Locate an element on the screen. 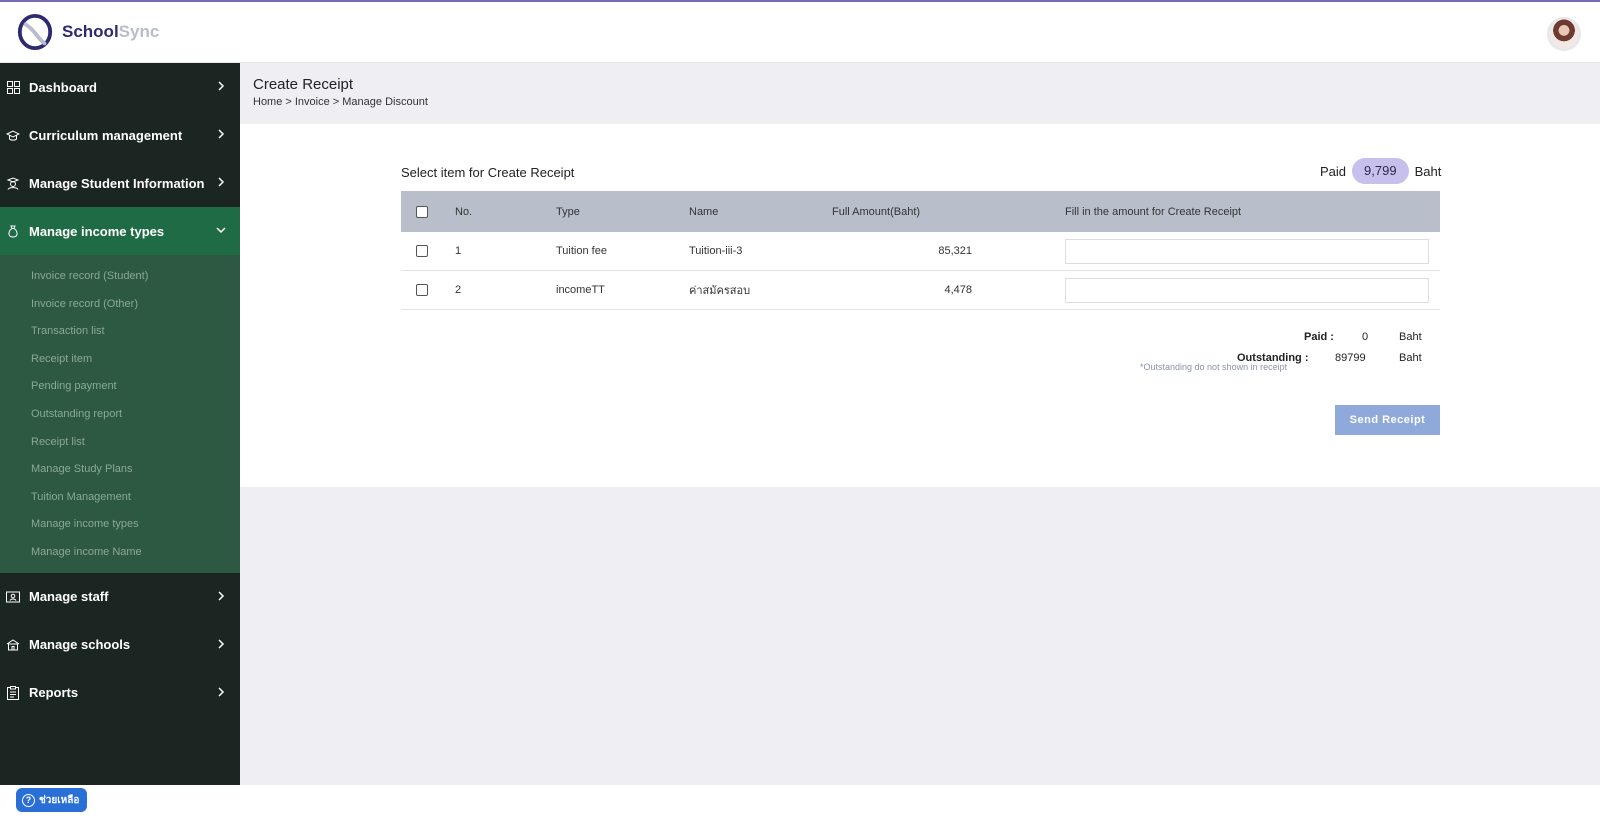 The height and width of the screenshot is (829, 1600). submenu-item: Receipt list is located at coordinates (120, 443).